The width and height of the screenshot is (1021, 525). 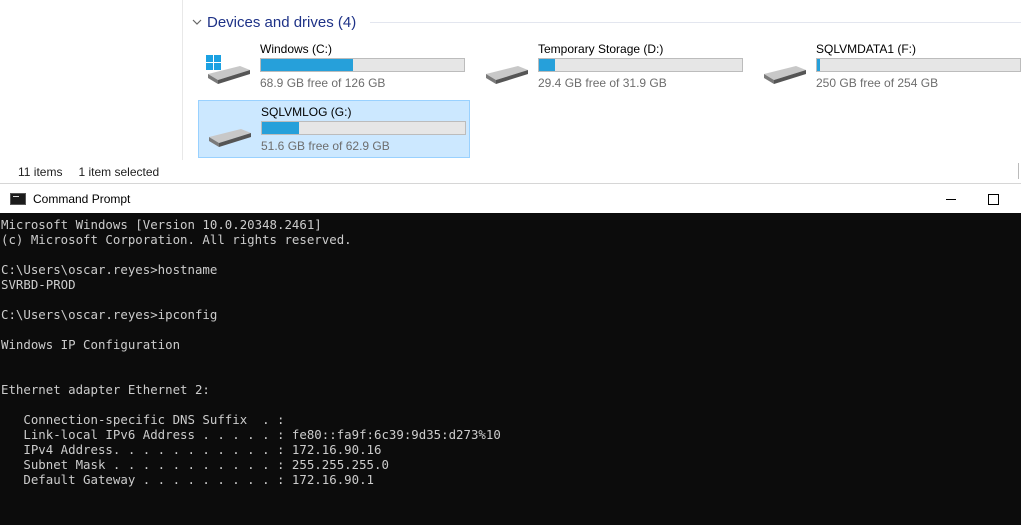 I want to click on drive-free-space: 29.4 GB free of 31.9 GB, so click(x=602, y=83).